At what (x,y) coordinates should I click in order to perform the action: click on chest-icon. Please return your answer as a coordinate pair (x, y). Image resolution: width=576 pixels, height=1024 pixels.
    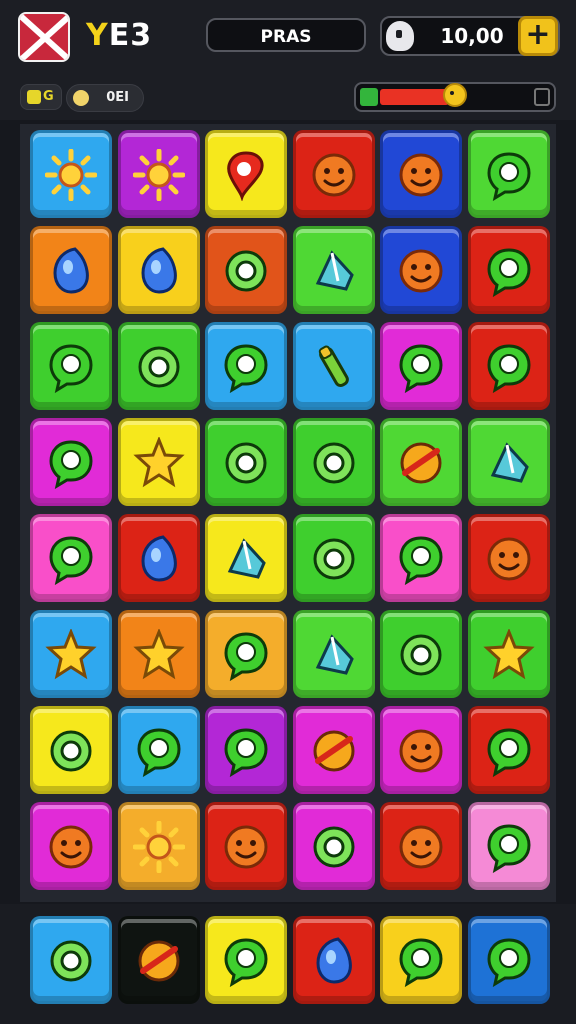
    Looking at the image, I should click on (542, 97).